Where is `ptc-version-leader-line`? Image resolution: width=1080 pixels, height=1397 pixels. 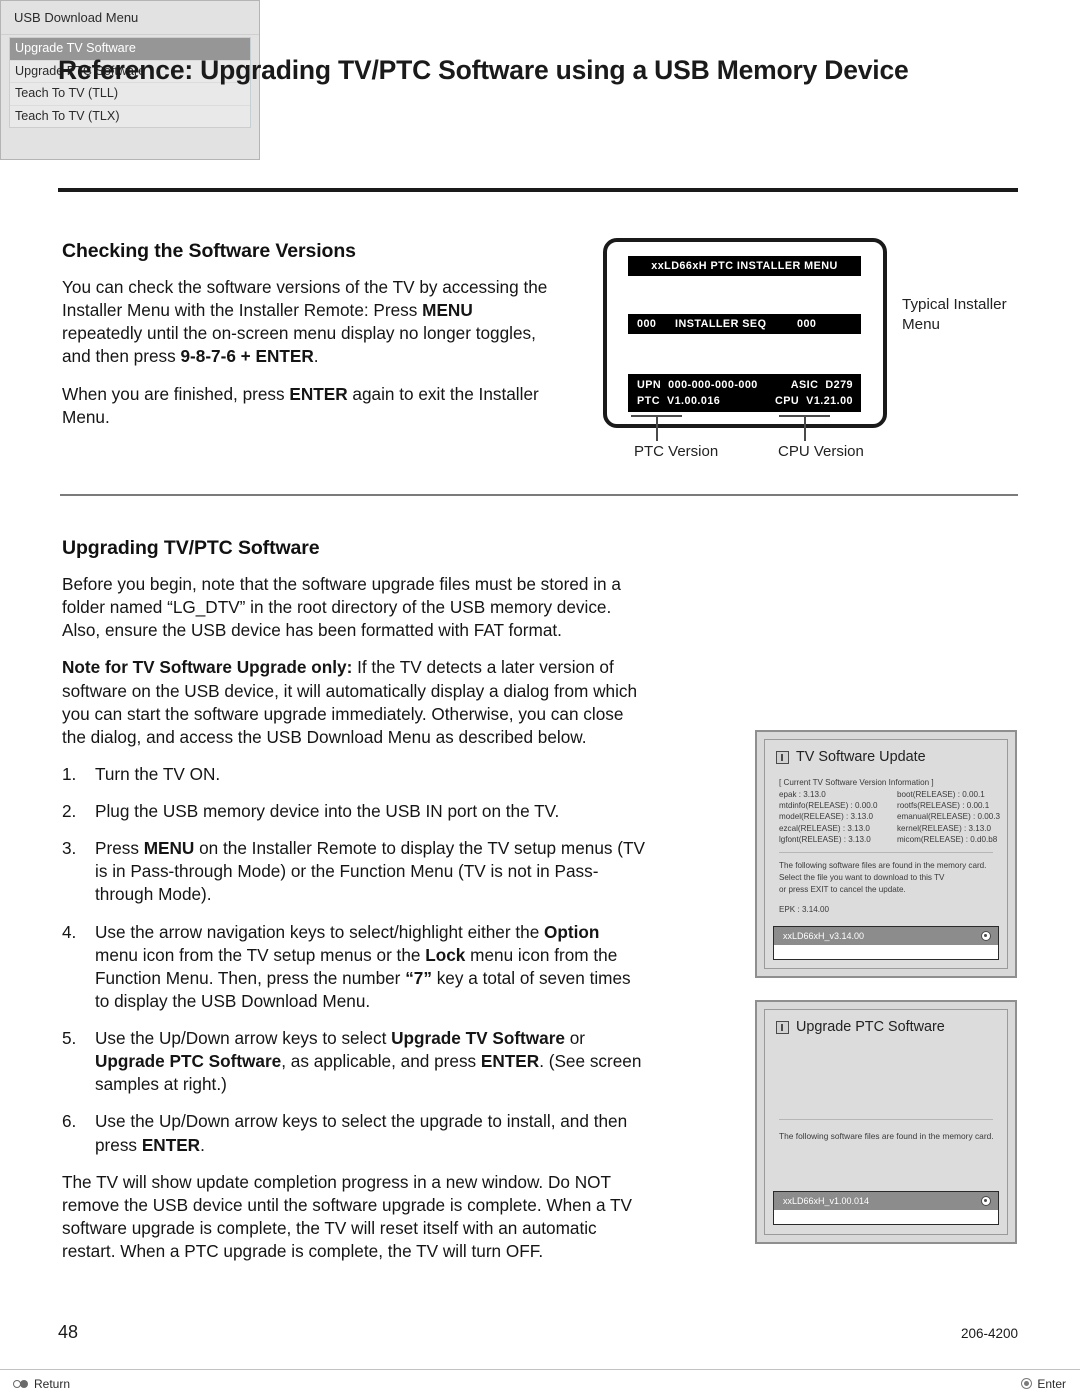
ptc-version-leader-line is located at coordinates (657, 428).